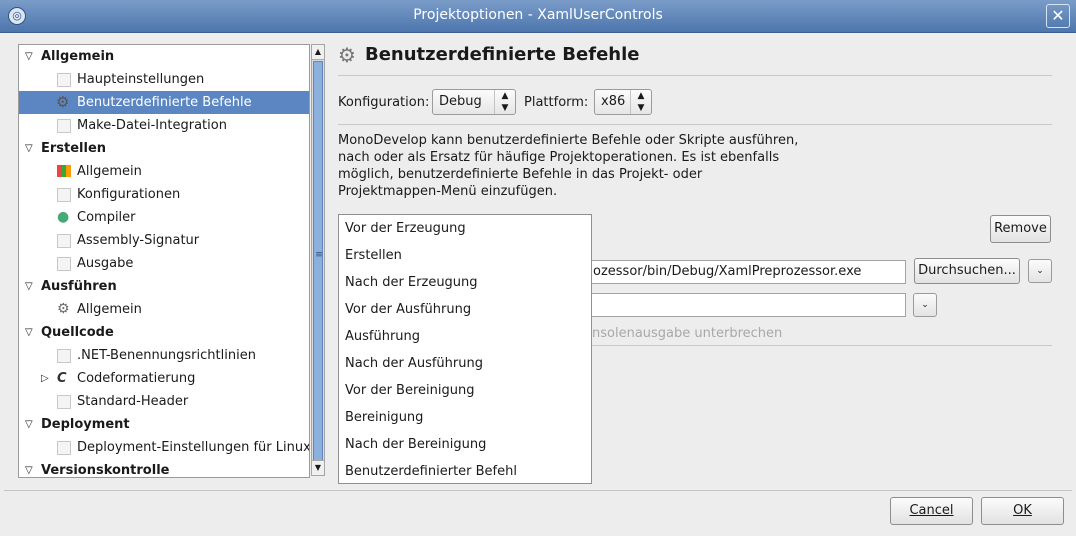 Image resolution: width=1076 pixels, height=536 pixels. Describe the element at coordinates (502, 54) in the screenshot. I see `page-title: Benutzerdefinierte Befehle` at that location.